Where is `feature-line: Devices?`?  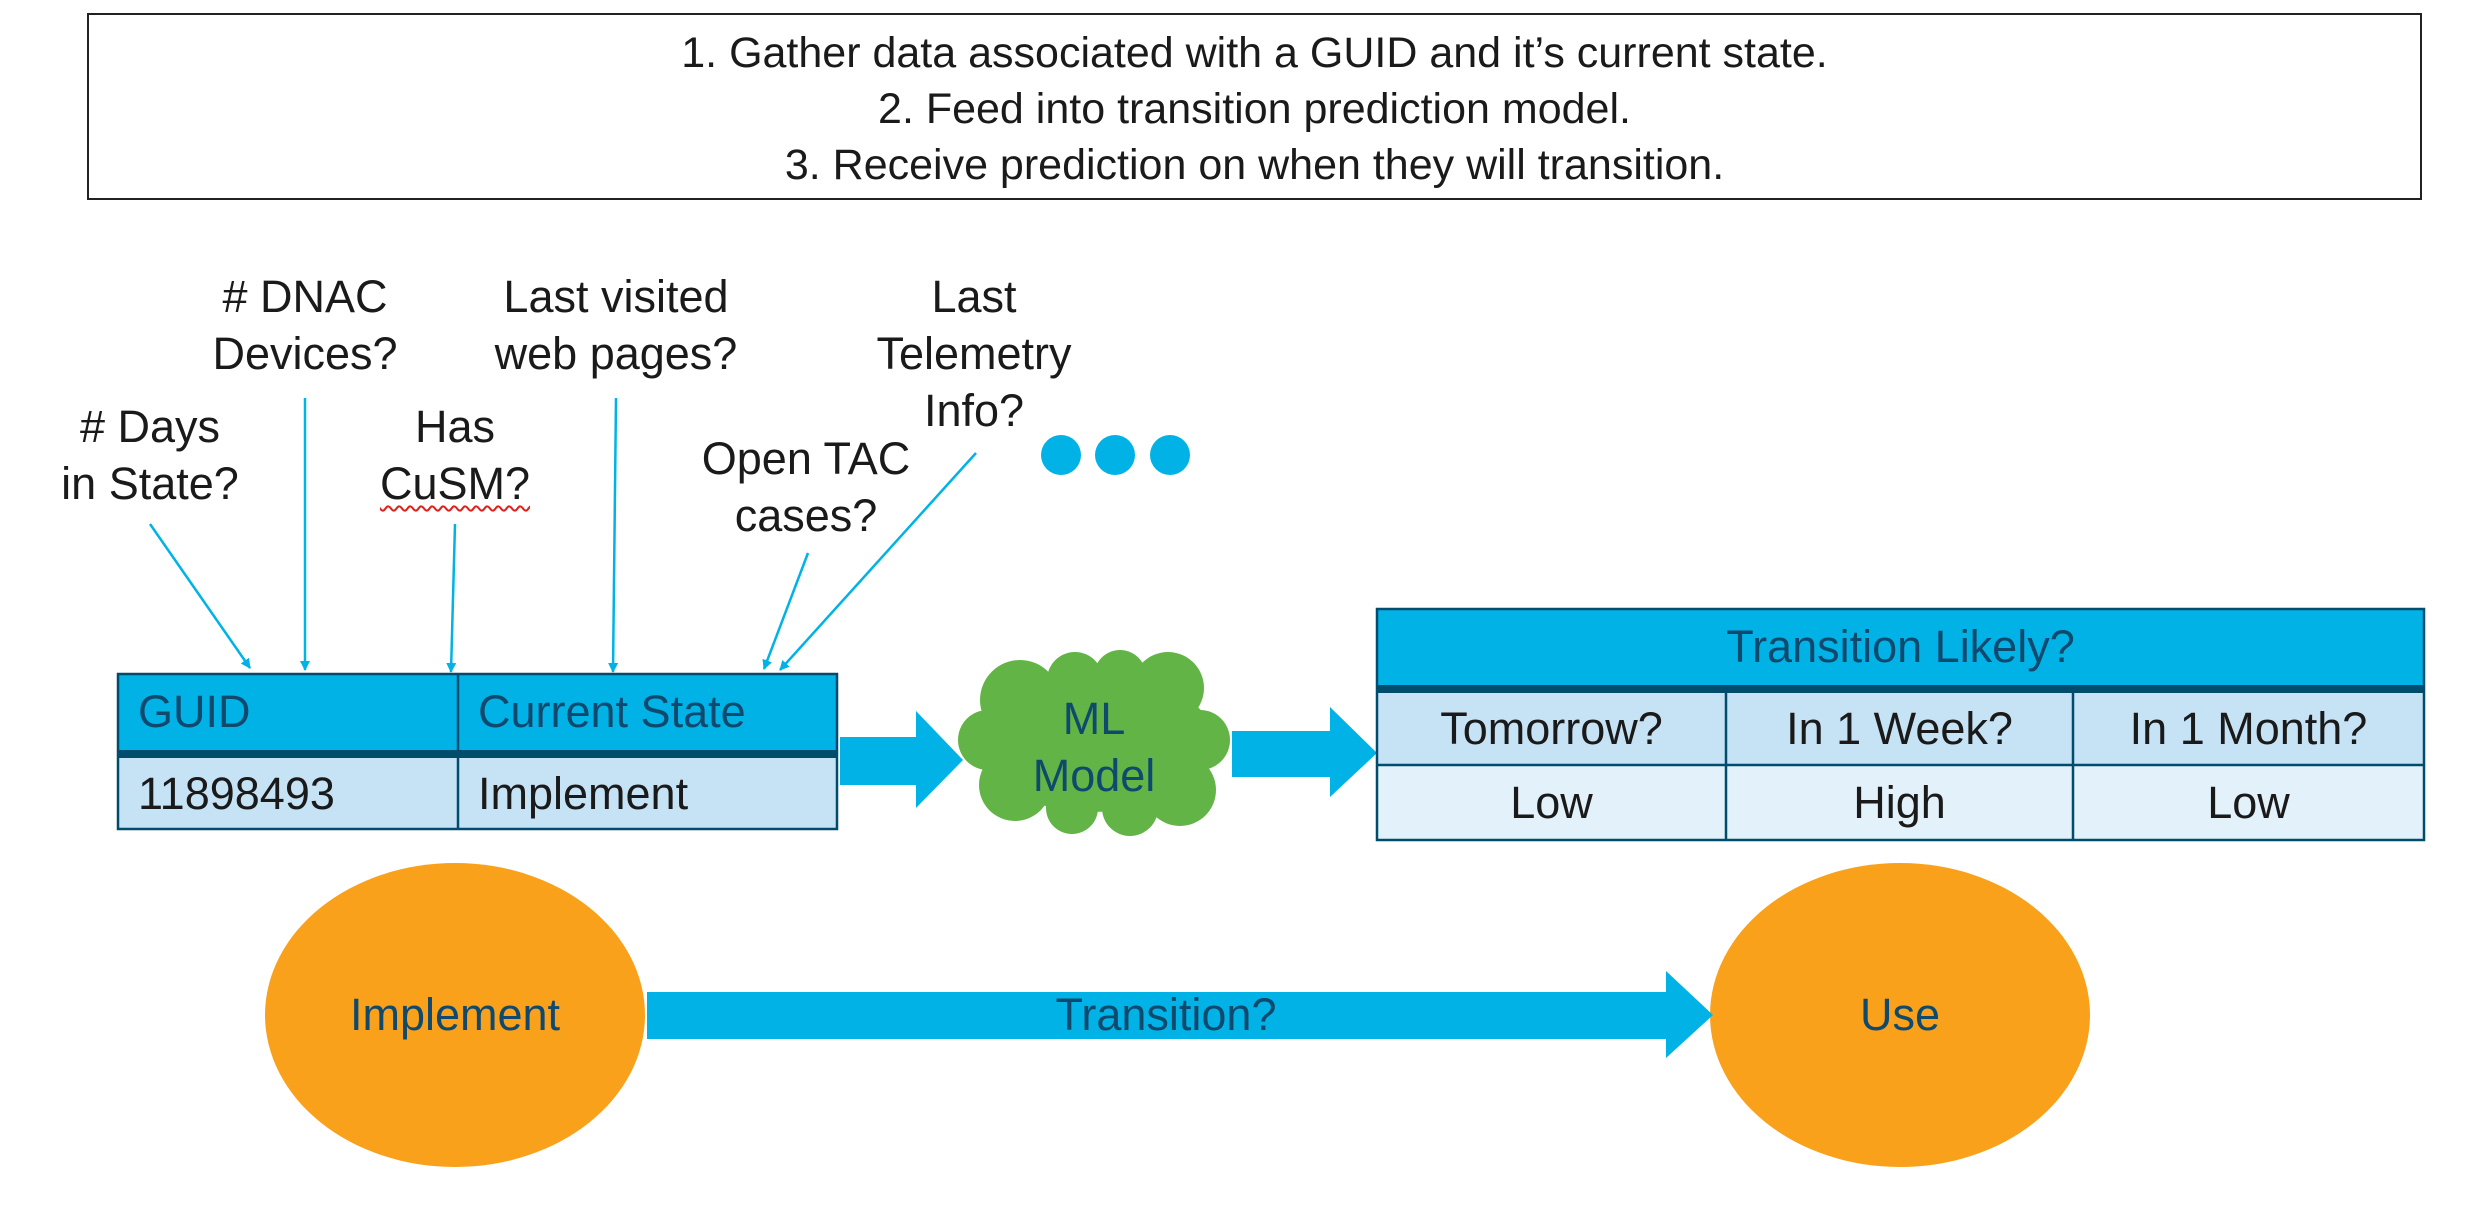 feature-line: Devices? is located at coordinates (305, 353).